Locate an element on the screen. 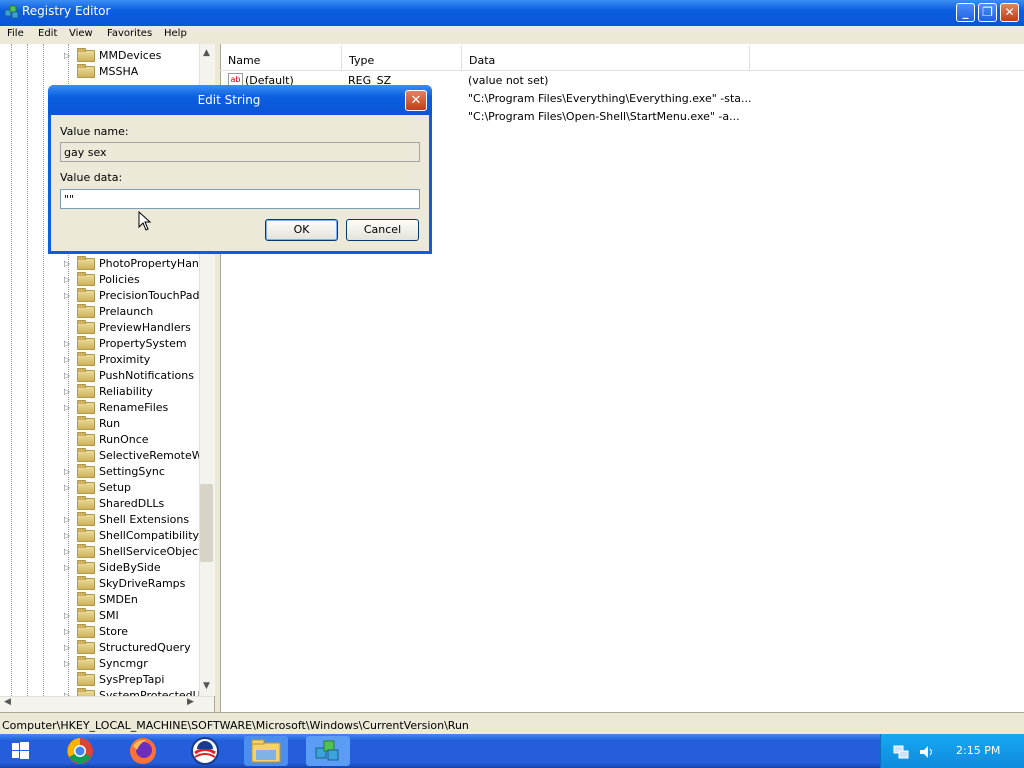 Image resolution: width=1024 pixels, height=768 pixels. ok-button: OK is located at coordinates (301, 230).